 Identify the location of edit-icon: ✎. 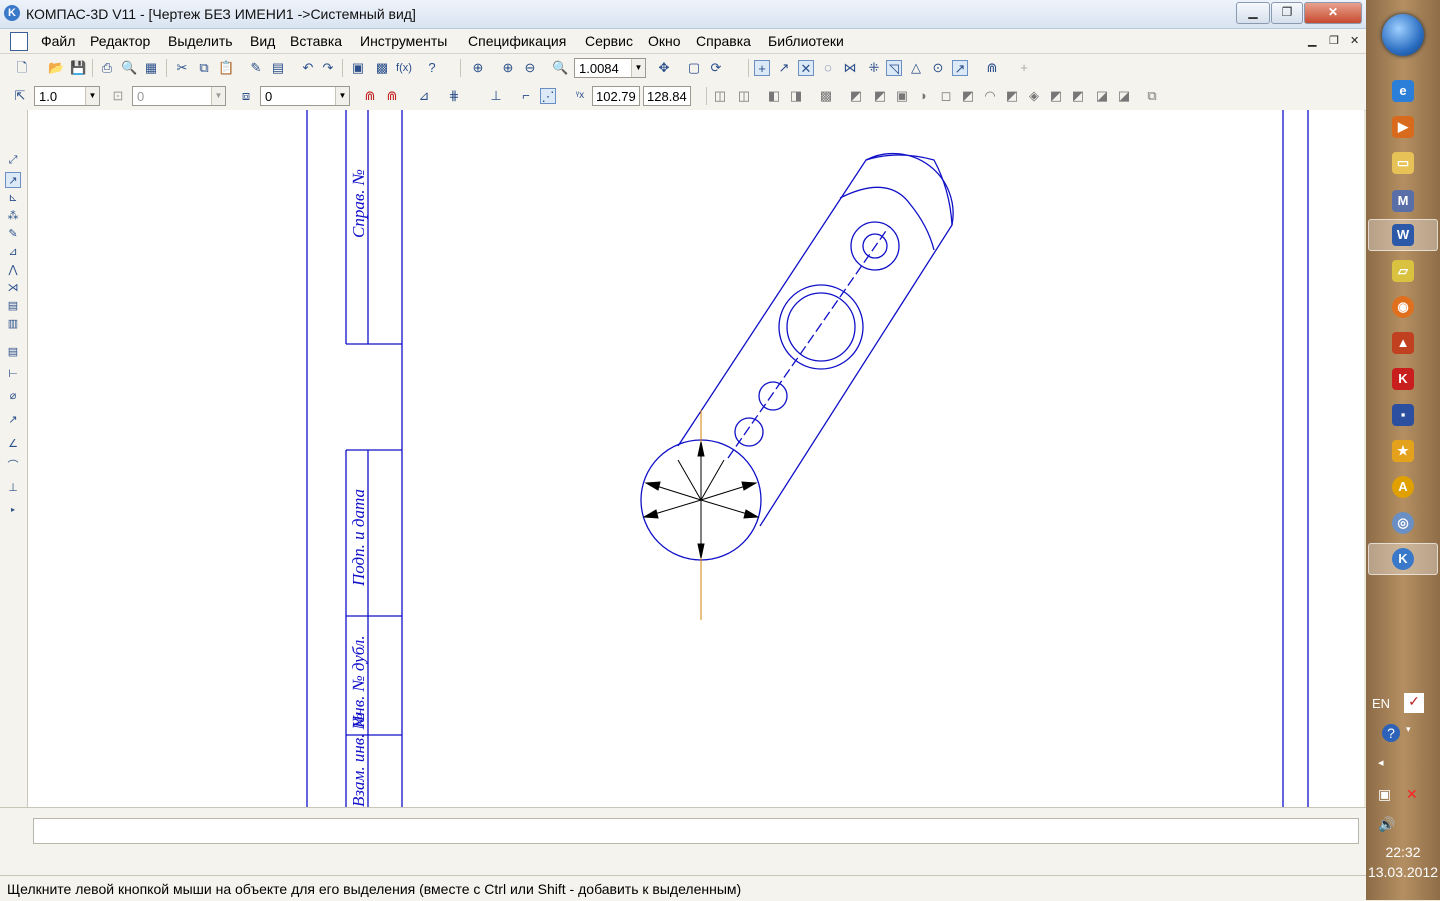
(13, 234).